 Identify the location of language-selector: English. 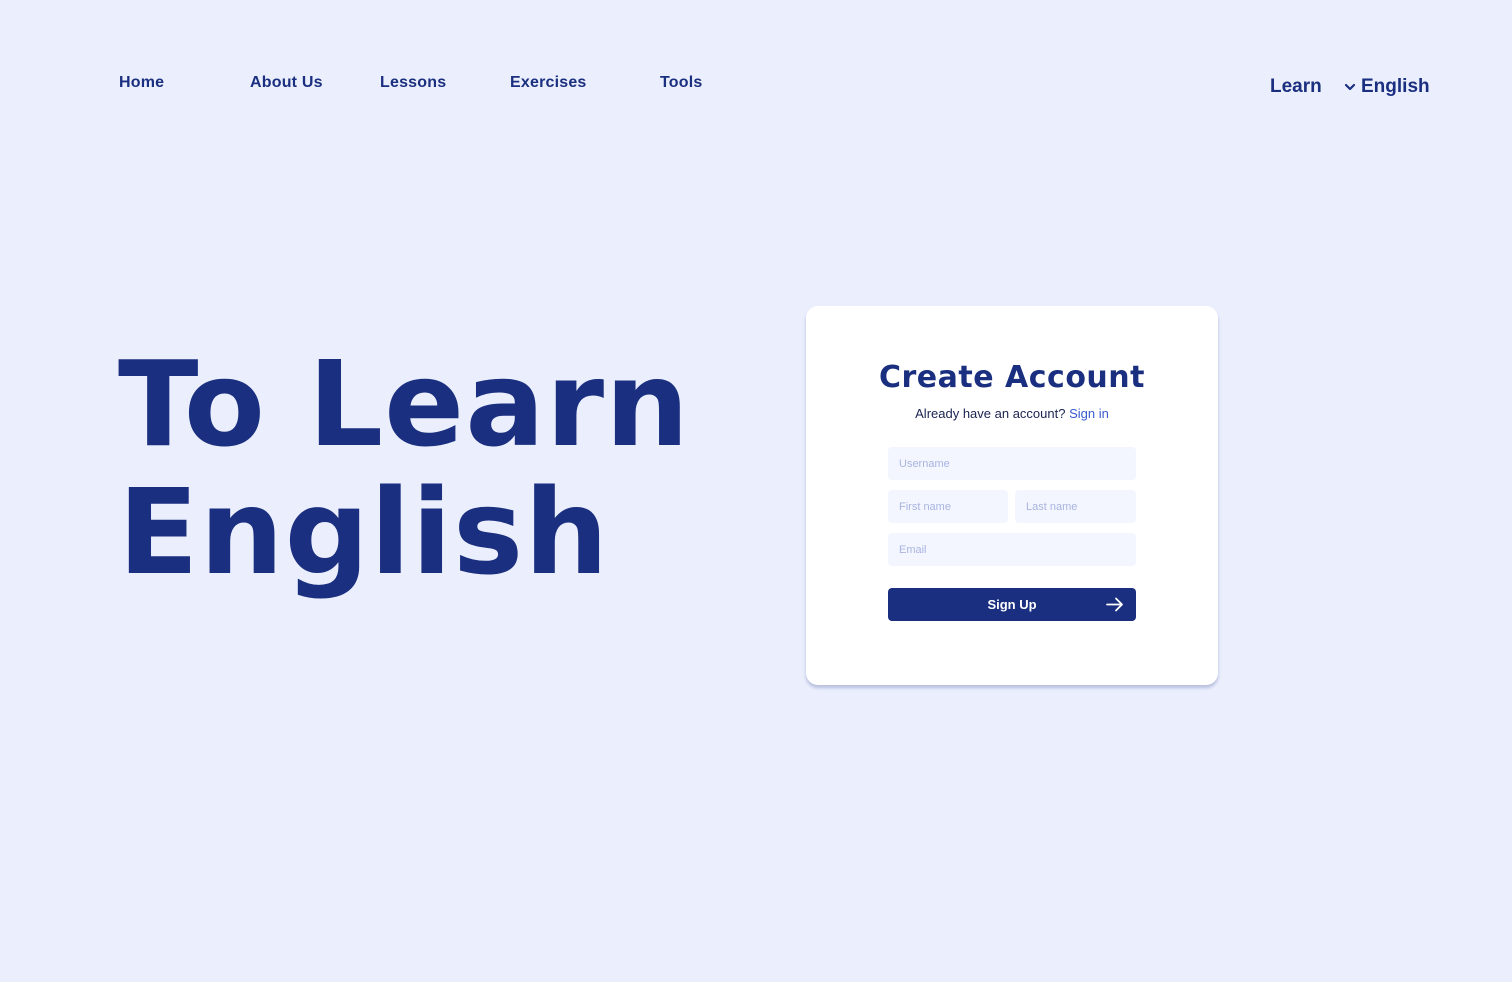
(1386, 87).